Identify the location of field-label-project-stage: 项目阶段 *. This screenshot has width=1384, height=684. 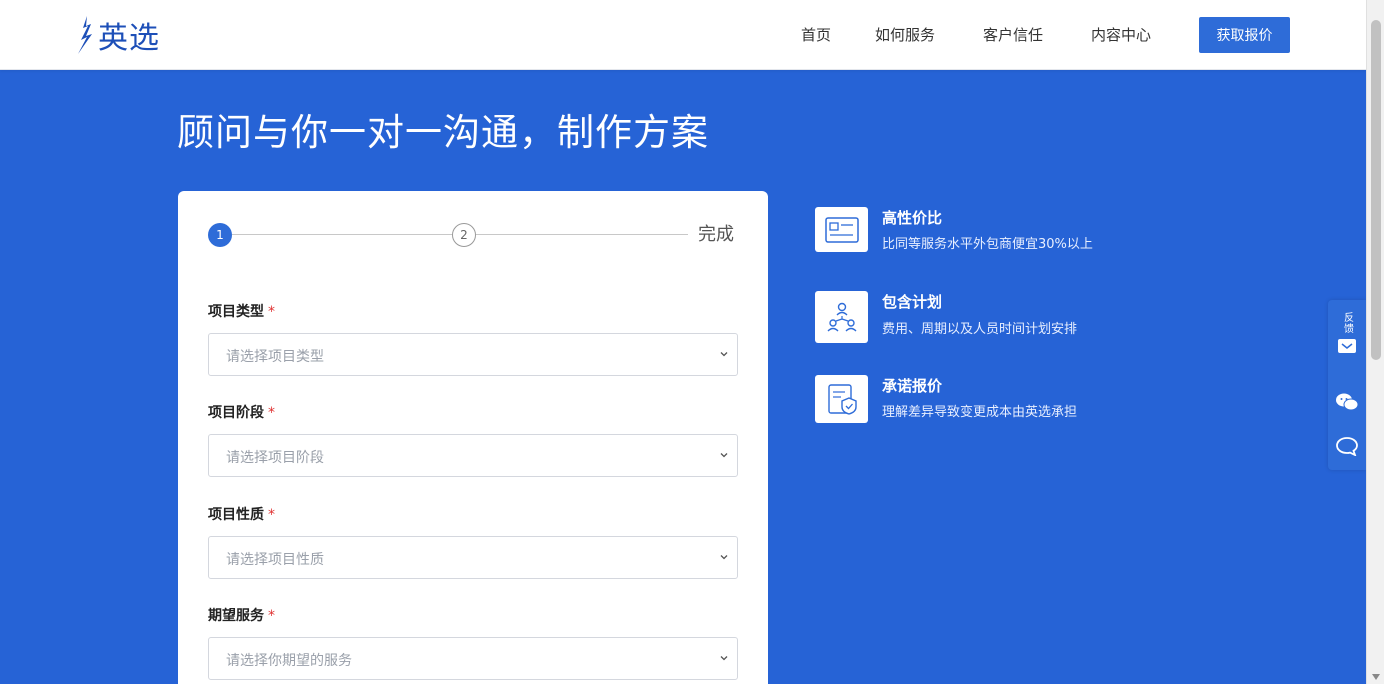
(241, 412).